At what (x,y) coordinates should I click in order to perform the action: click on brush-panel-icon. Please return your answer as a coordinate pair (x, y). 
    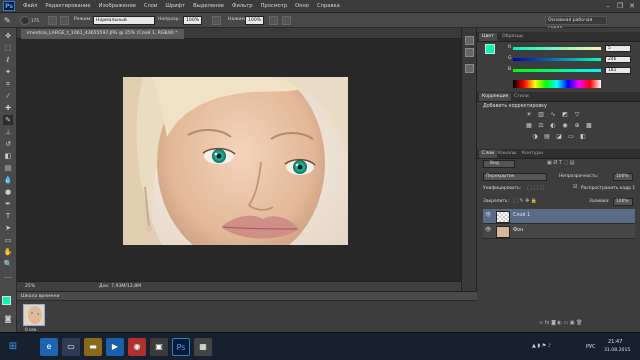
    Looking at the image, I should click on (52, 20).